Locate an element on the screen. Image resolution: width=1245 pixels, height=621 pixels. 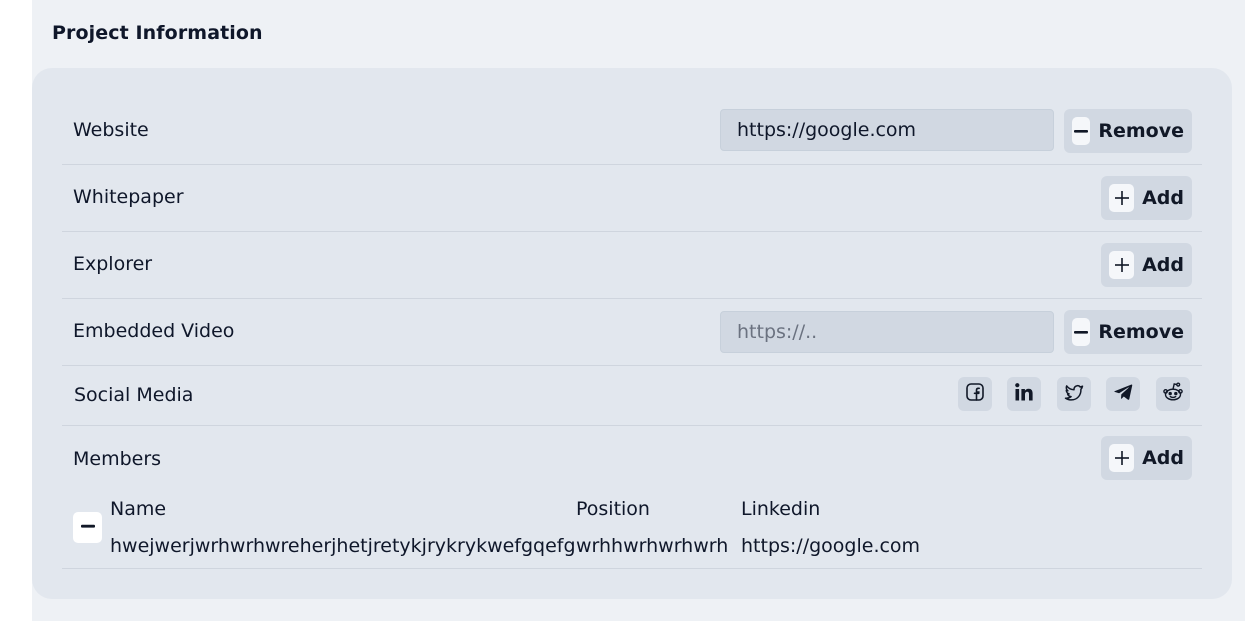
whitepaper-add-button: Add is located at coordinates (1146, 198).